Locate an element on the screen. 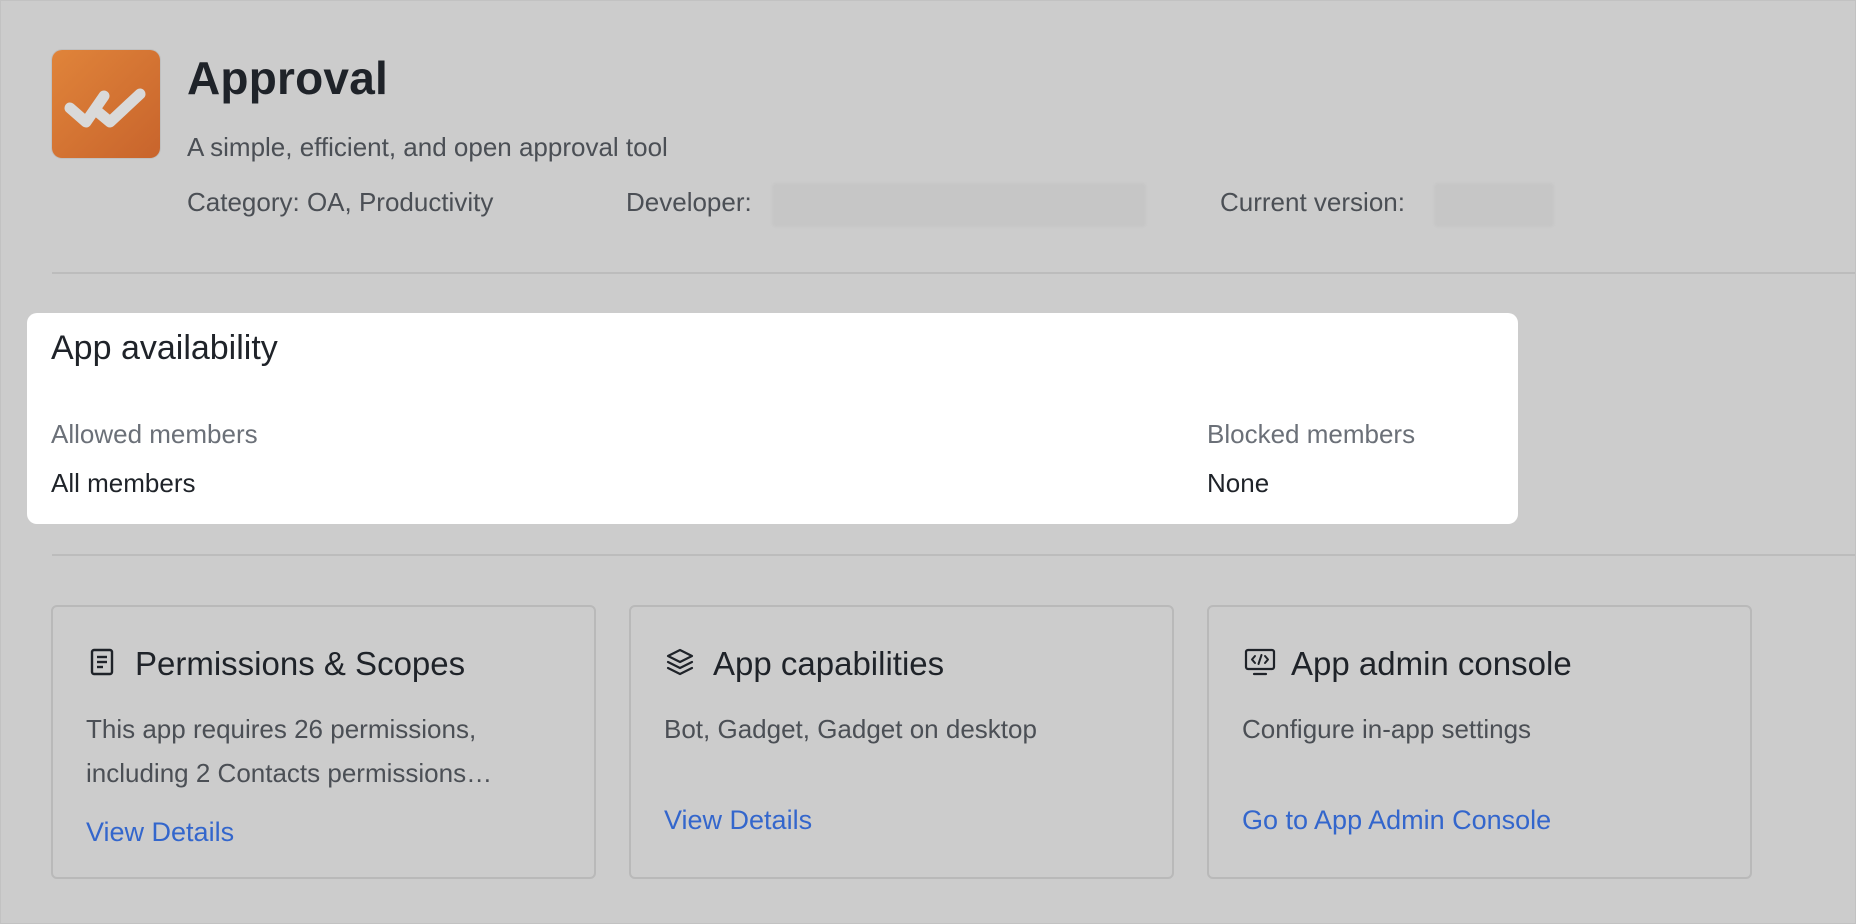 Image resolution: width=1856 pixels, height=924 pixels. capabilities-view-details-link: View Details is located at coordinates (738, 820).